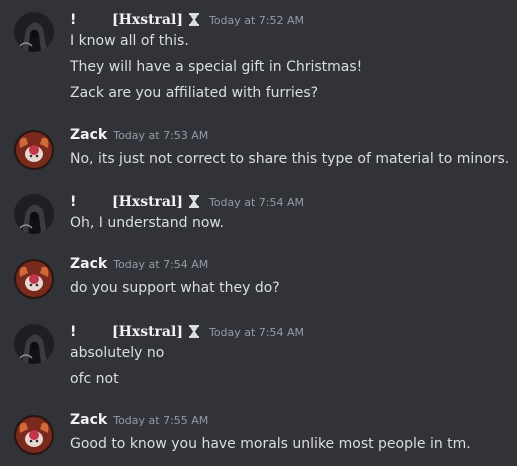 The height and width of the screenshot is (466, 517). I want to click on timestamp: Today at 7:52 AM, so click(256, 20).